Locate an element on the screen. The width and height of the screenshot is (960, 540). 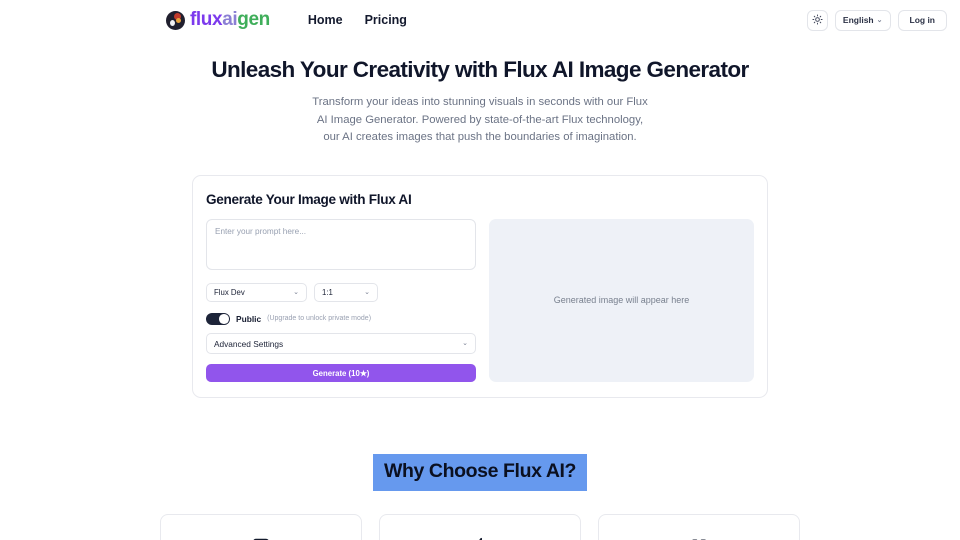
model-select-value: Flux Dev is located at coordinates (229, 292).